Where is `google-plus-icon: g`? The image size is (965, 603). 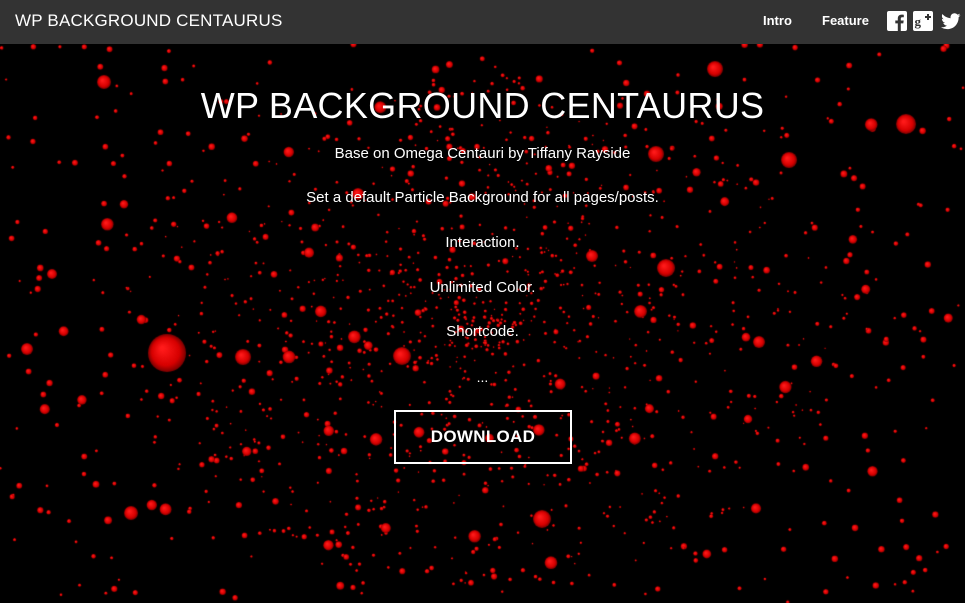
google-plus-icon: g is located at coordinates (923, 21).